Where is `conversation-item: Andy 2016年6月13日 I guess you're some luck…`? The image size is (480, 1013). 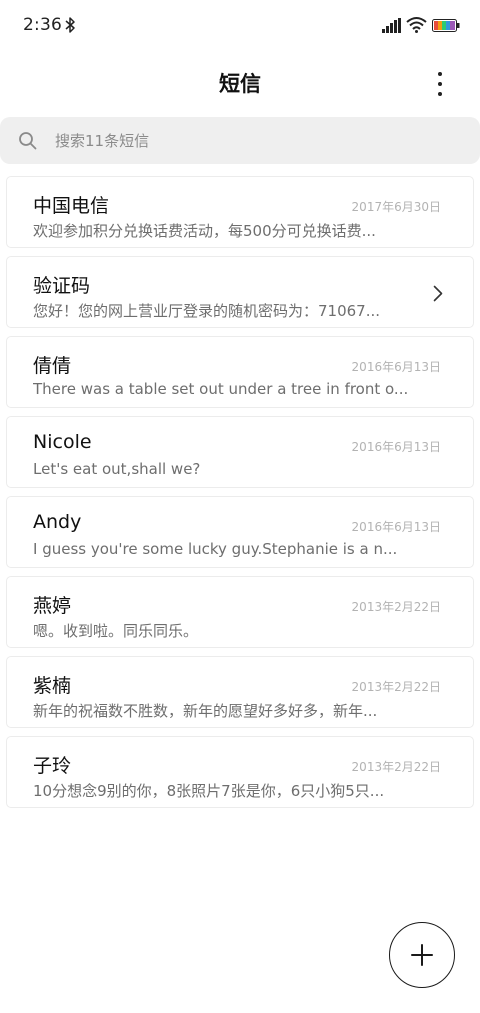 conversation-item: Andy 2016年6月13日 I guess you're some luck… is located at coordinates (240, 532).